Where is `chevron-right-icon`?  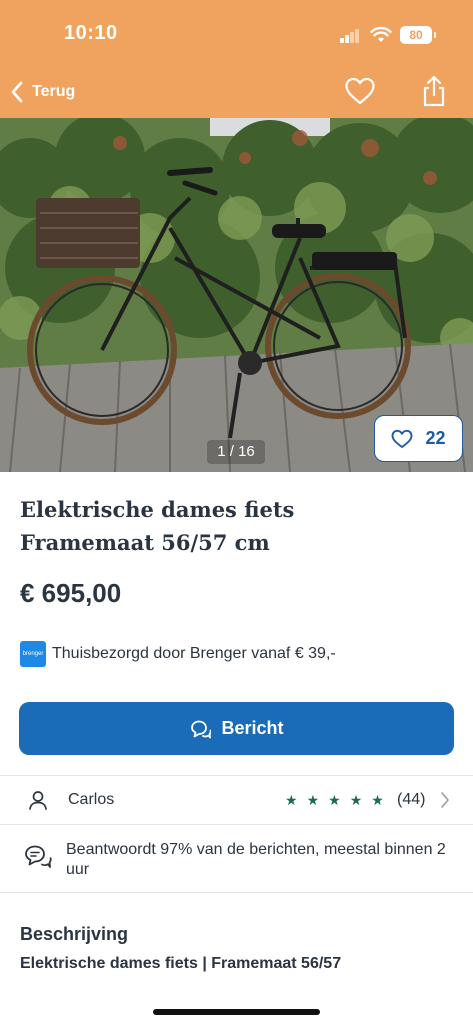
chevron-right-icon is located at coordinates (445, 800).